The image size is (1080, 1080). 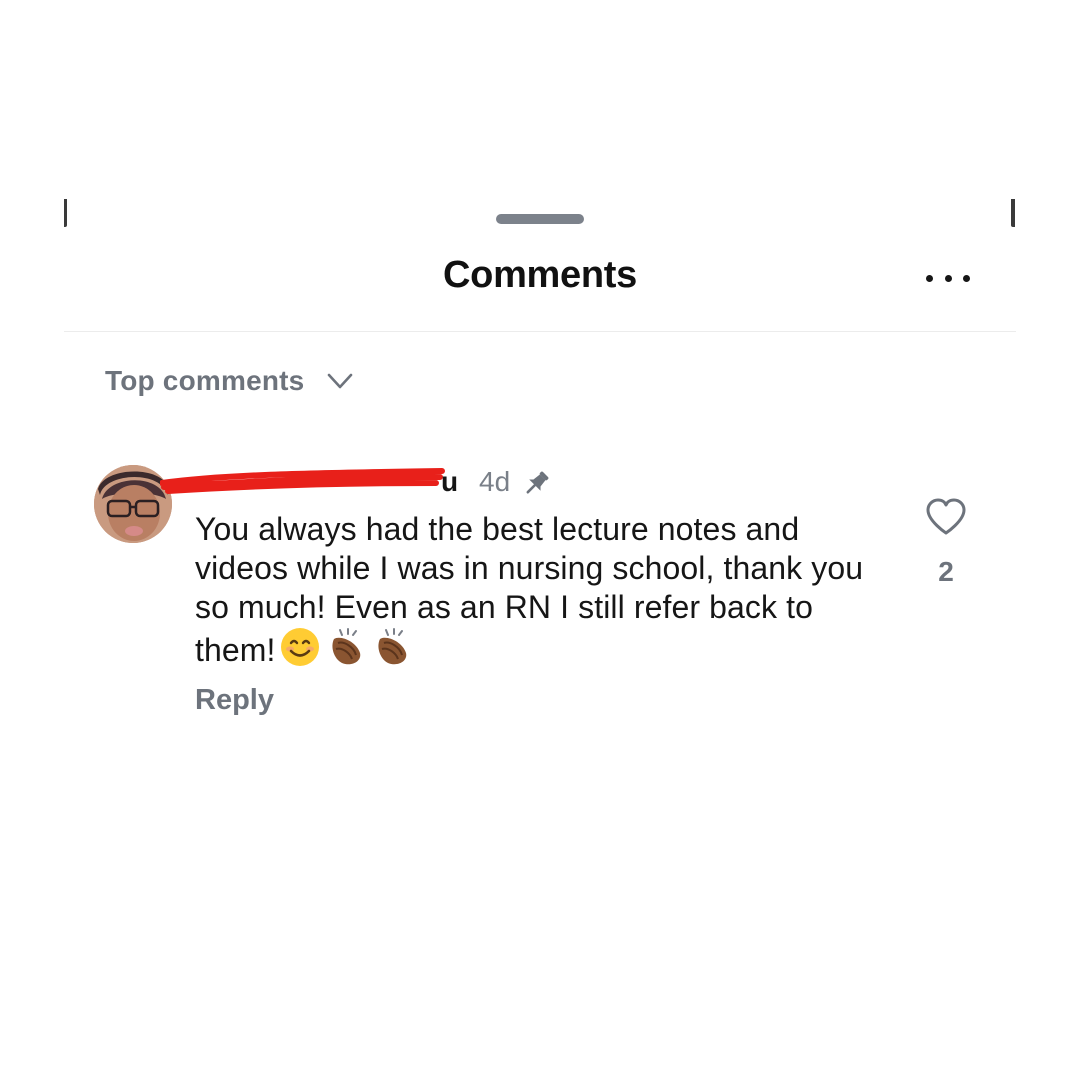 What do you see at coordinates (495, 481) in the screenshot?
I see `comment-timestamp: 4d` at bounding box center [495, 481].